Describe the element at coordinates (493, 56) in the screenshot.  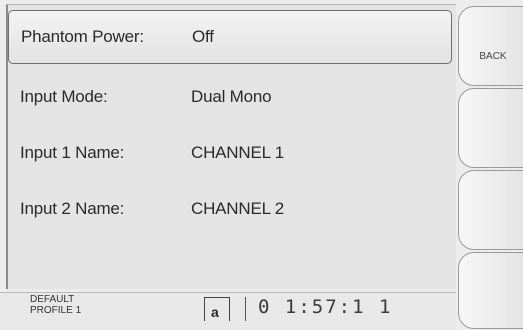
I see `back-label: BACK` at that location.